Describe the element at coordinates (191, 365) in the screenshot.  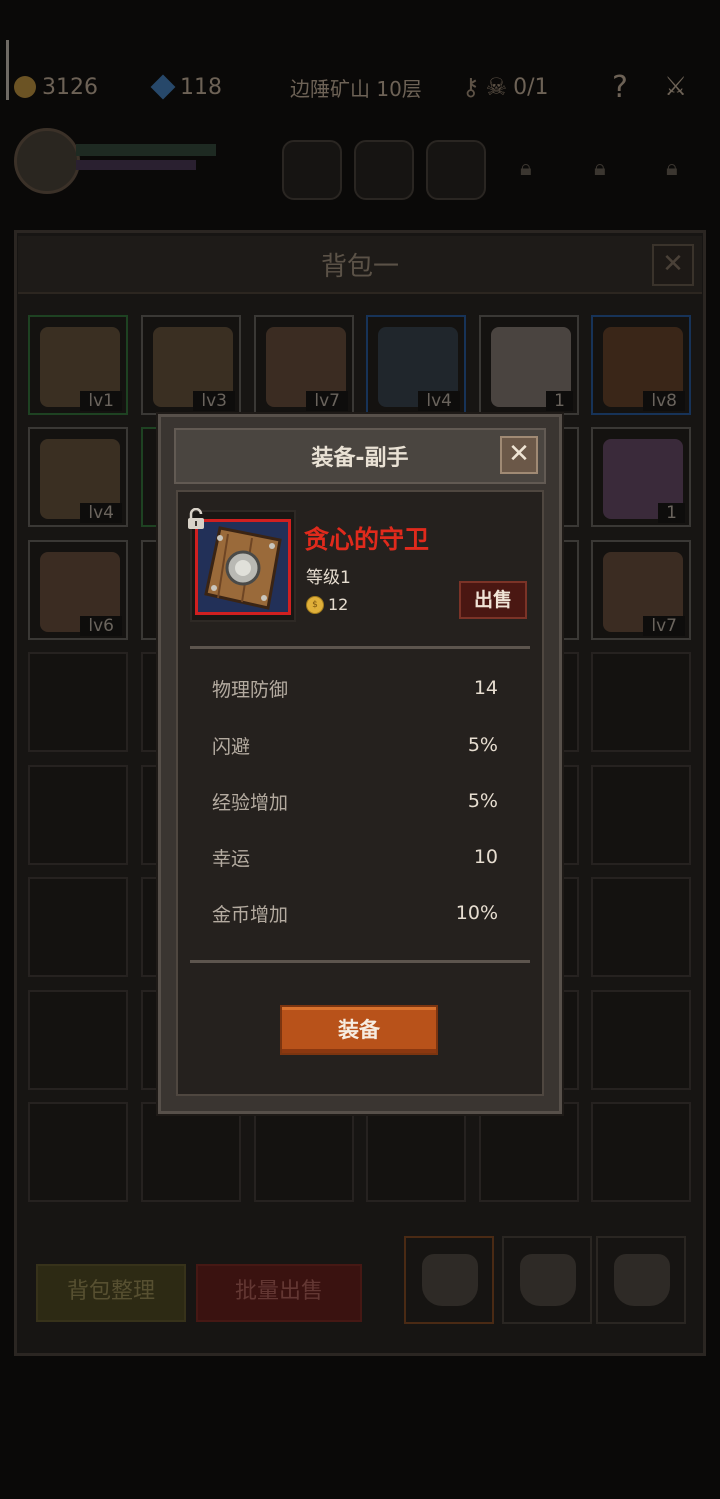
I see `bag-cell: lv3` at that location.